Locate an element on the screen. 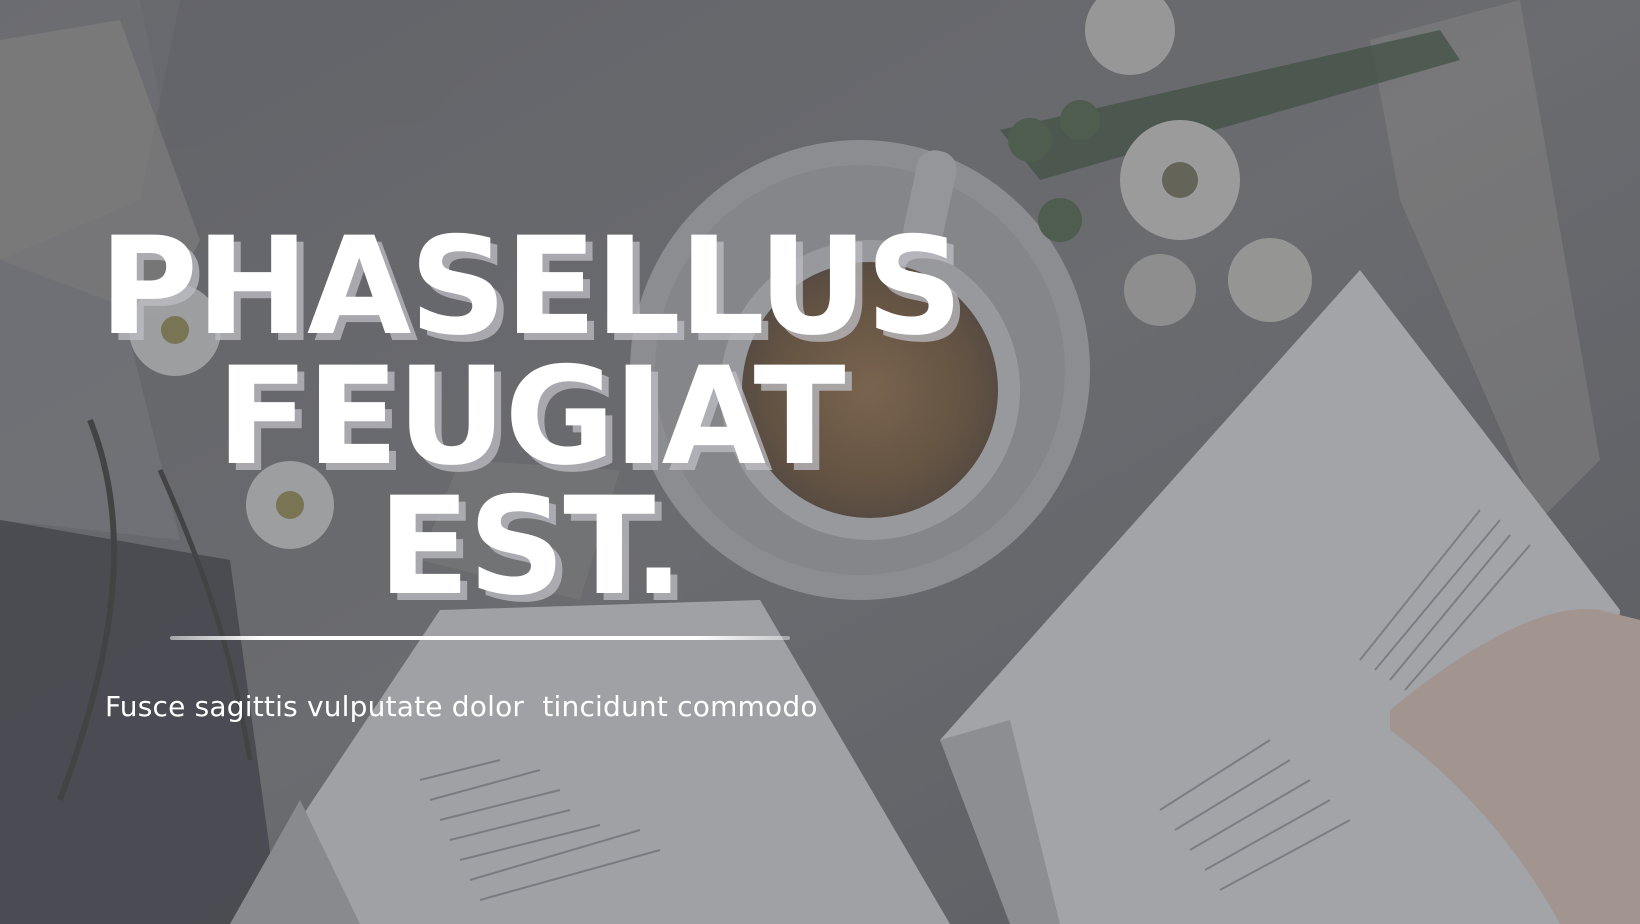 The height and width of the screenshot is (924, 1640). hero-title-line-2: FEUGIAT is located at coordinates (530, 416).